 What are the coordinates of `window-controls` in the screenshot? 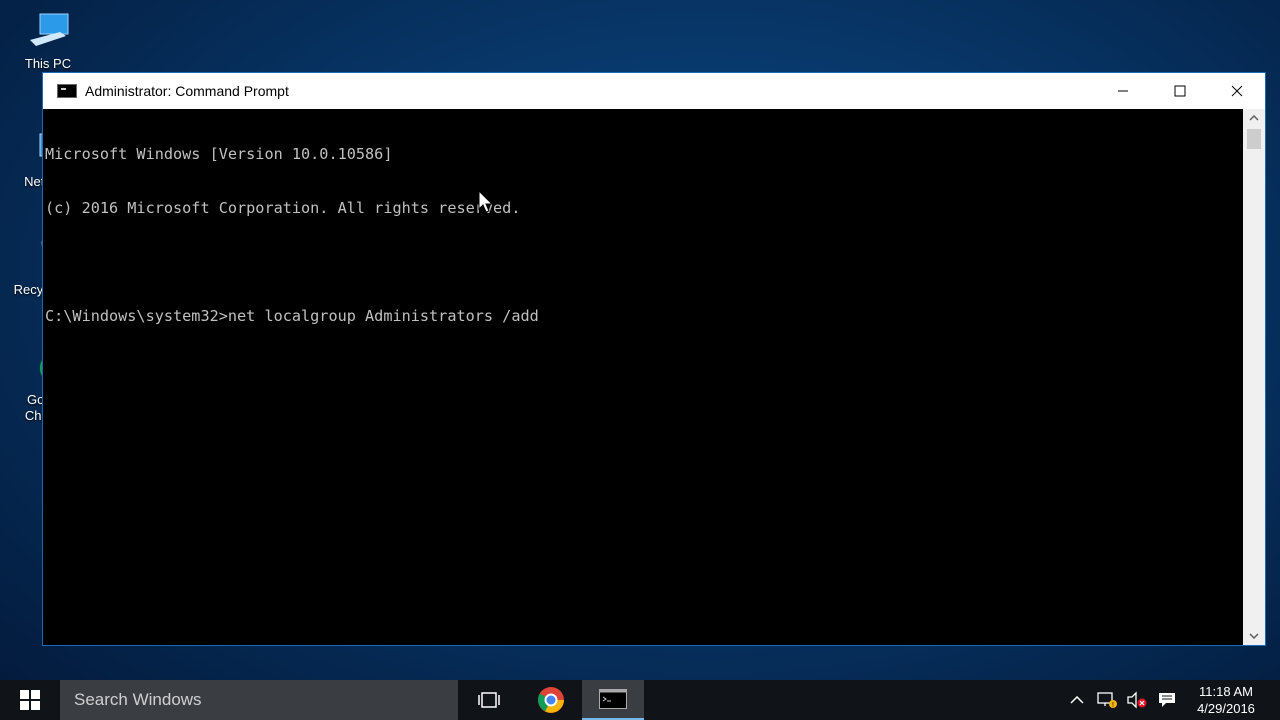 It's located at (1179, 91).